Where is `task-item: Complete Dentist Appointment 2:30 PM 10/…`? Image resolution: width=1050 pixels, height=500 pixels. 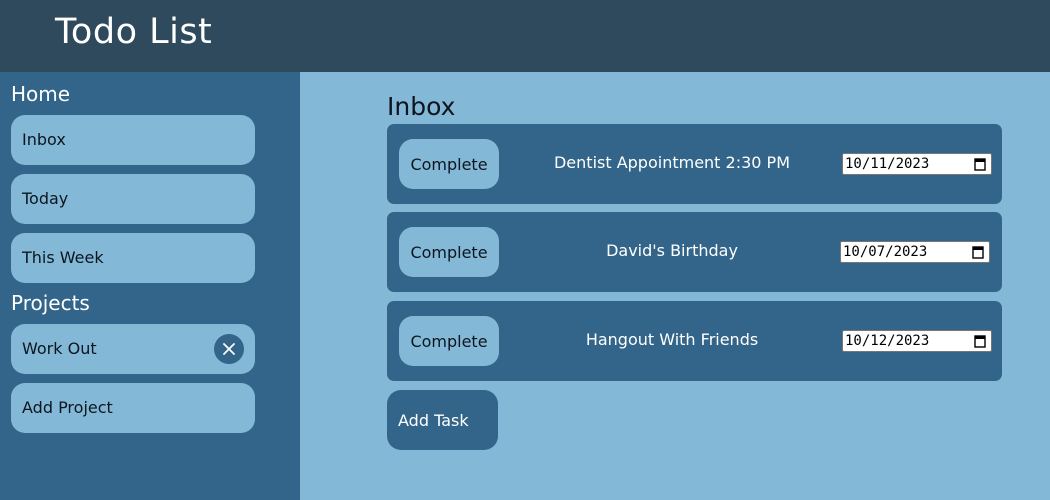 task-item: Complete Dentist Appointment 2:30 PM 10/… is located at coordinates (694, 164).